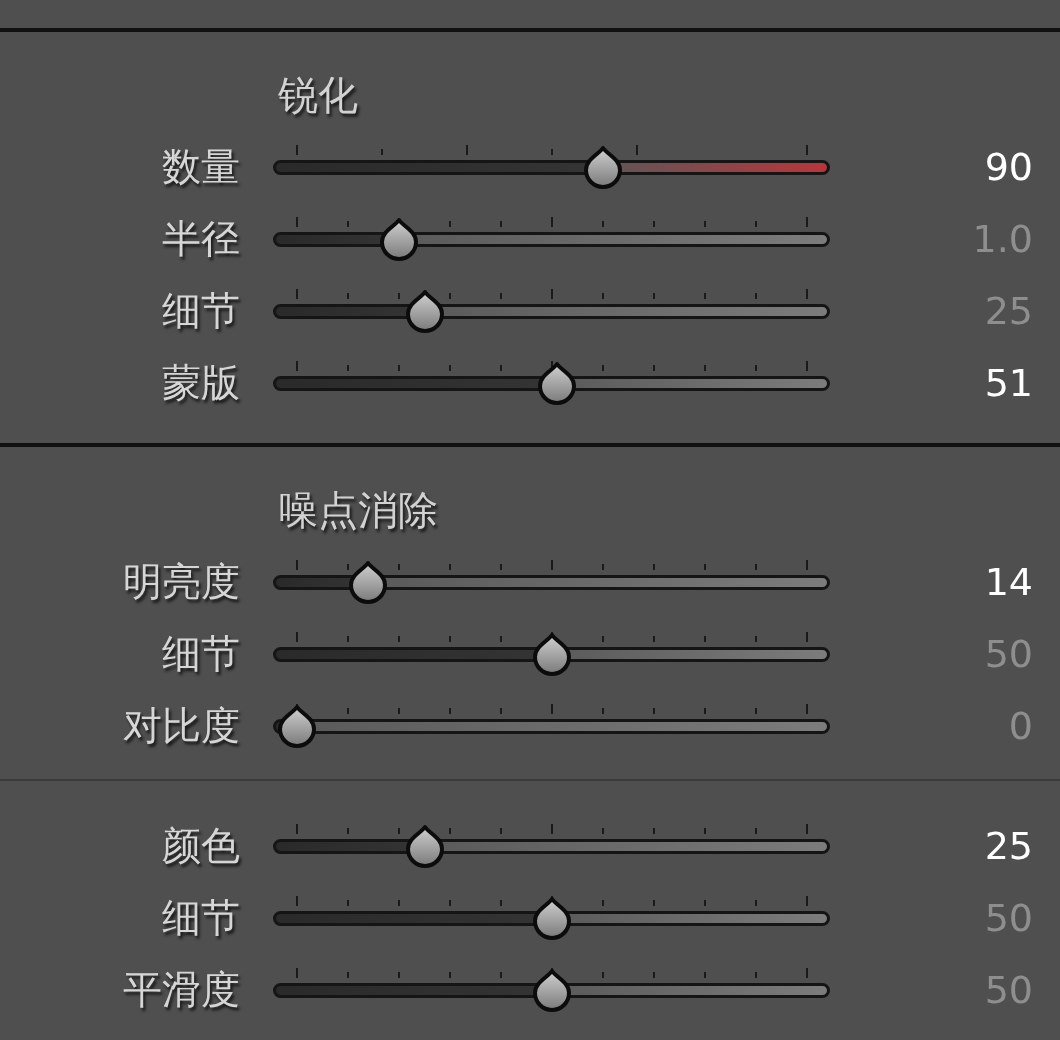 The image size is (1060, 1040). I want to click on slider-value: 0, so click(1020, 726).